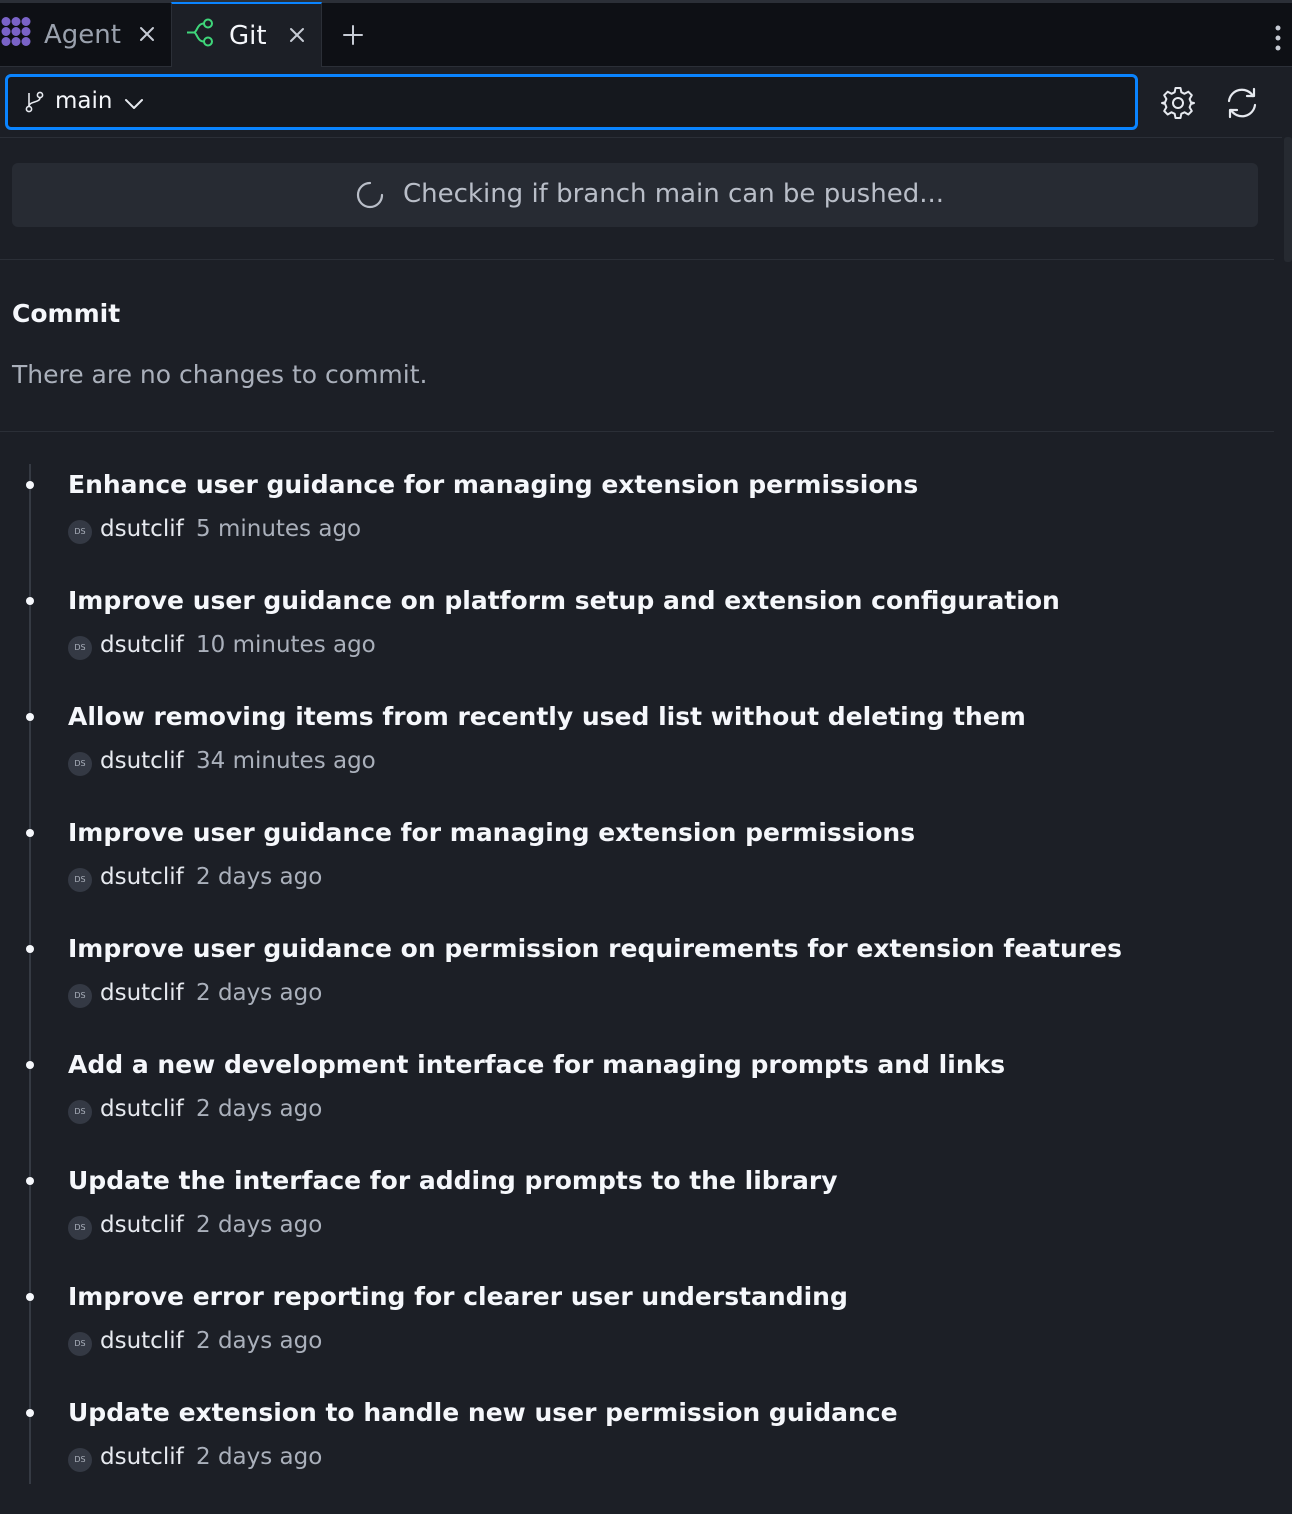 The height and width of the screenshot is (1514, 1292). What do you see at coordinates (66, 313) in the screenshot?
I see `commit-section-title: Commit` at bounding box center [66, 313].